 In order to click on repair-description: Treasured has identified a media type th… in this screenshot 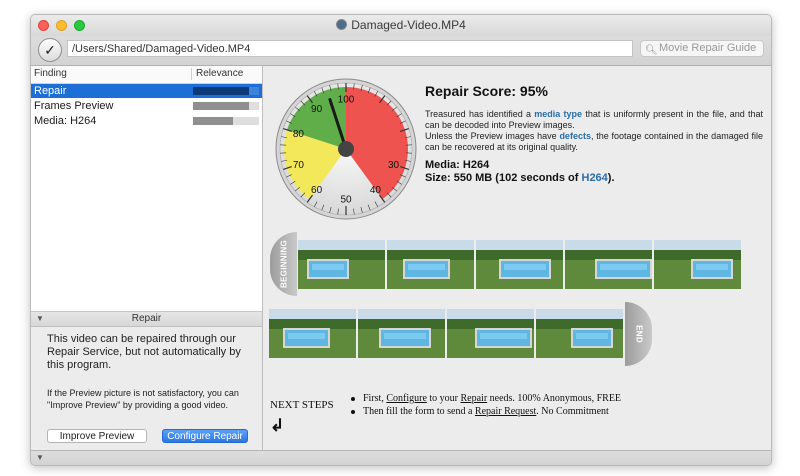, I will do `click(594, 131)`.